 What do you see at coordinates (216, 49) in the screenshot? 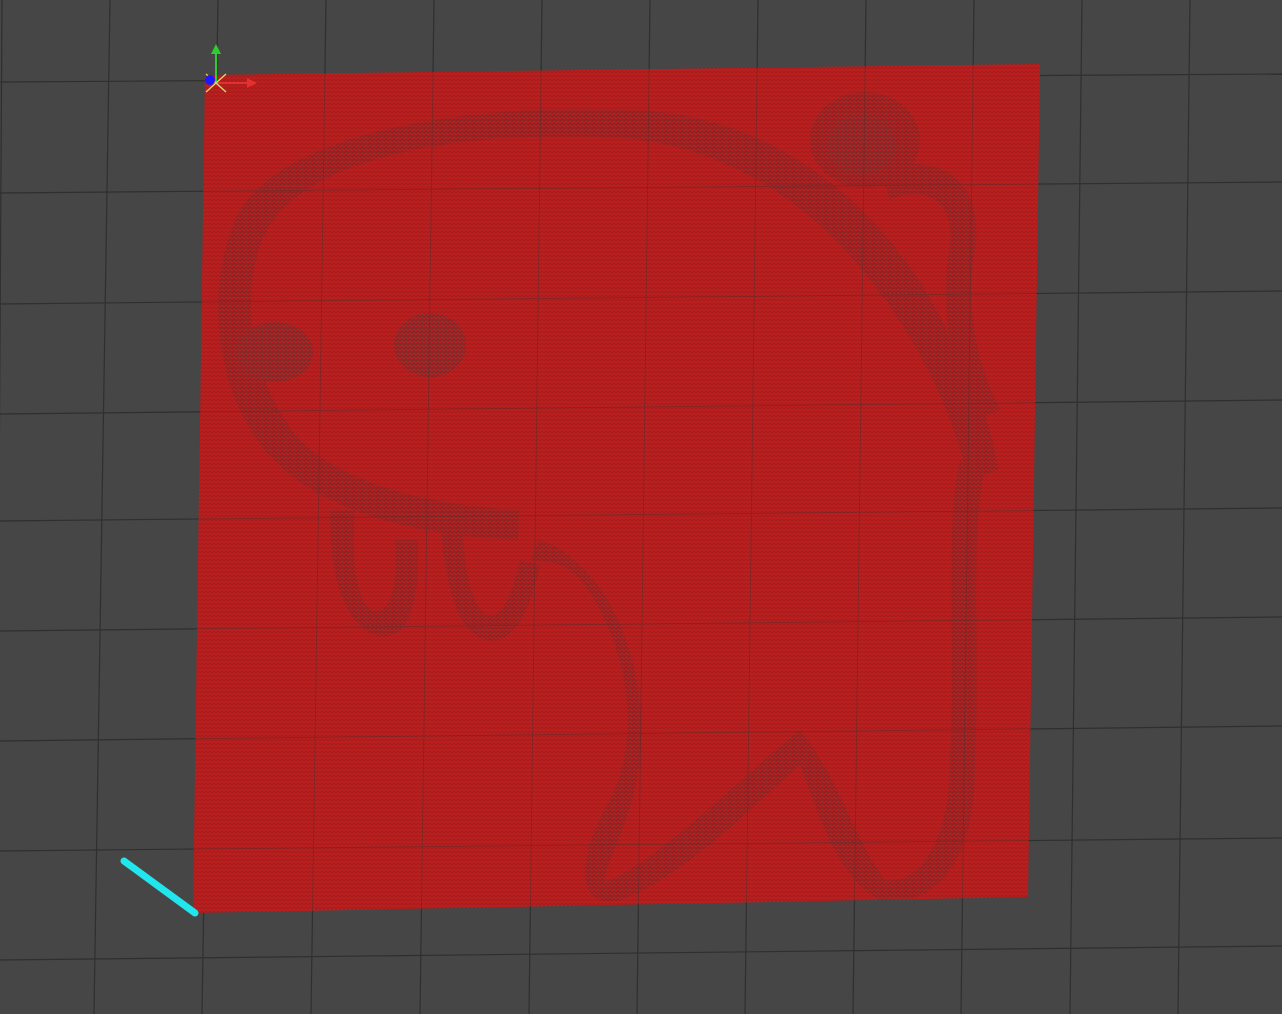
I see `y-axis-arrow-icon` at bounding box center [216, 49].